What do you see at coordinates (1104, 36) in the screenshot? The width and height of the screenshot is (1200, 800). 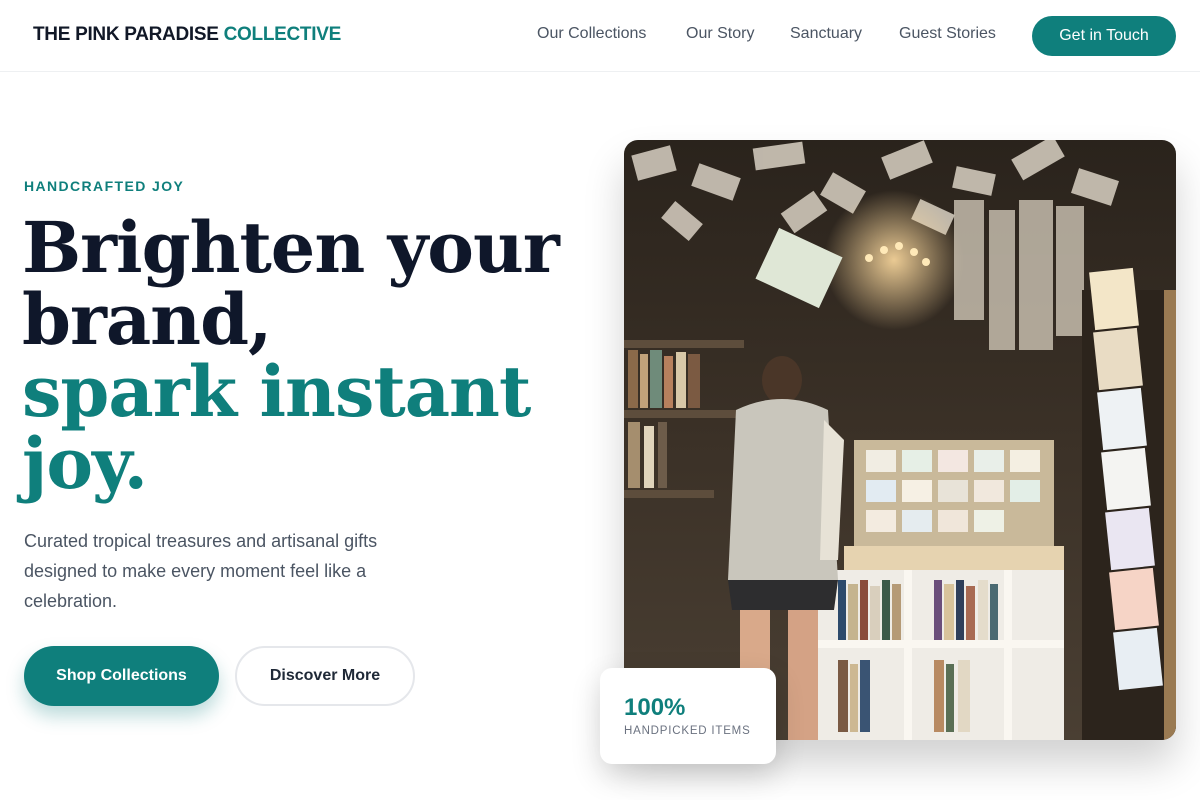 I see `get-in-touch-button: Get in Touch` at bounding box center [1104, 36].